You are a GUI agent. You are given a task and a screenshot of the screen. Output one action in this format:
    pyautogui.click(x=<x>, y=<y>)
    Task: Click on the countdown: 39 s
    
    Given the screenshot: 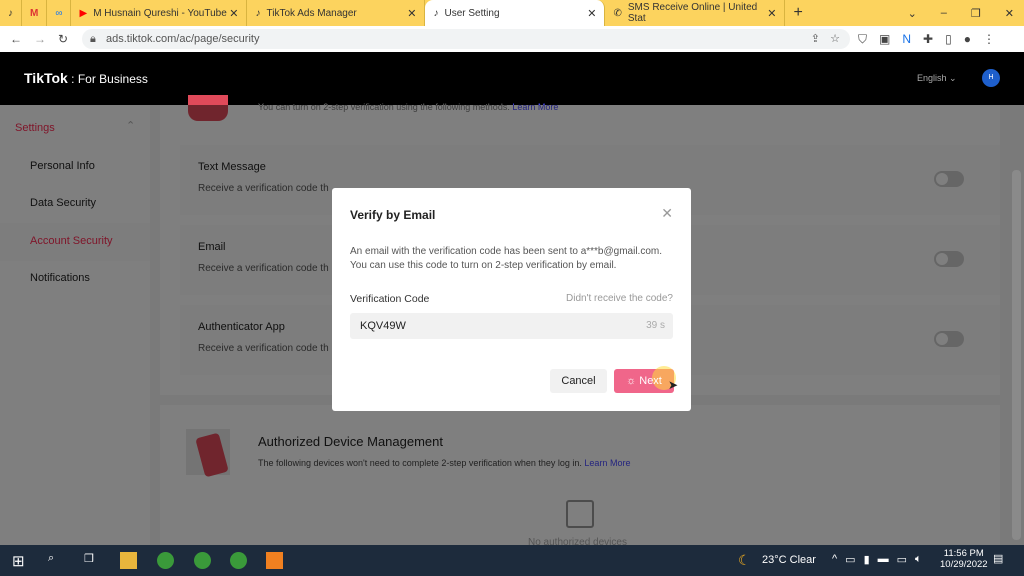 What is the action you would take?
    pyautogui.click(x=655, y=325)
    